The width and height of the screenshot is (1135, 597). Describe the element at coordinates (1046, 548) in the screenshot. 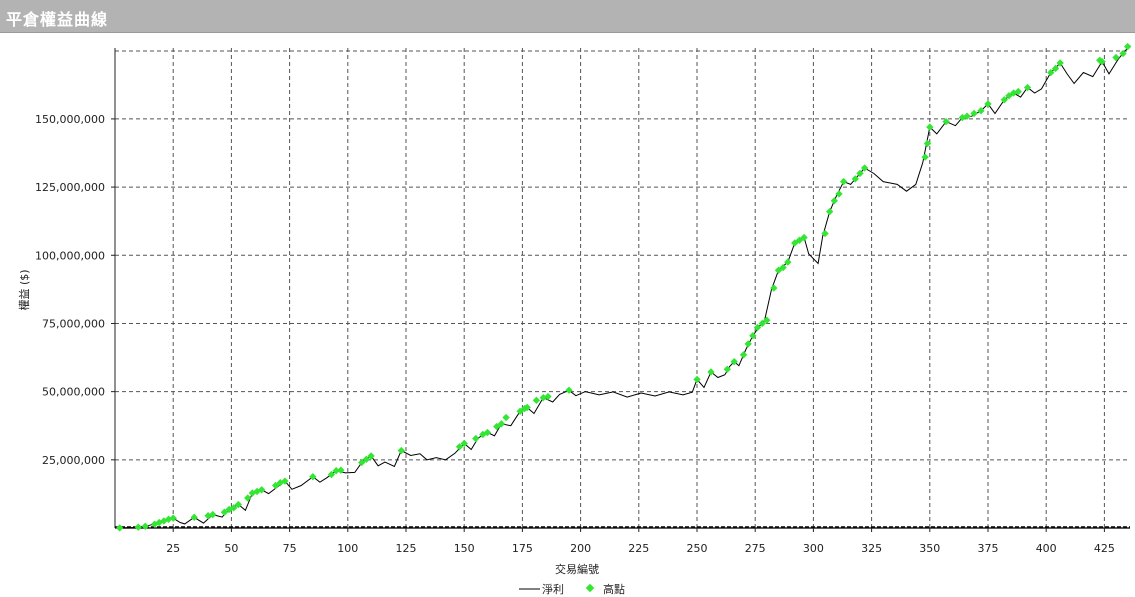

I see `x-tick-label: 400` at that location.